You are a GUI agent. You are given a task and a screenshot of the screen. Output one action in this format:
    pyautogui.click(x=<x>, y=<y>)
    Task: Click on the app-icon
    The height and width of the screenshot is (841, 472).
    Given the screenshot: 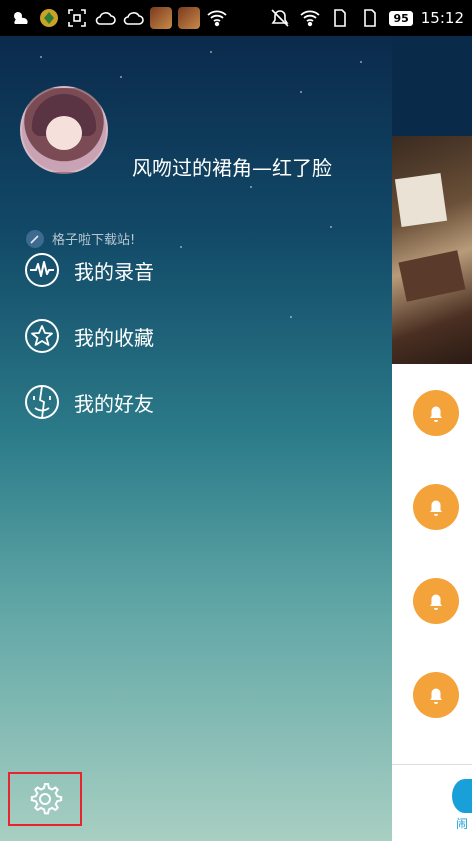 What is the action you would take?
    pyautogui.click(x=49, y=18)
    